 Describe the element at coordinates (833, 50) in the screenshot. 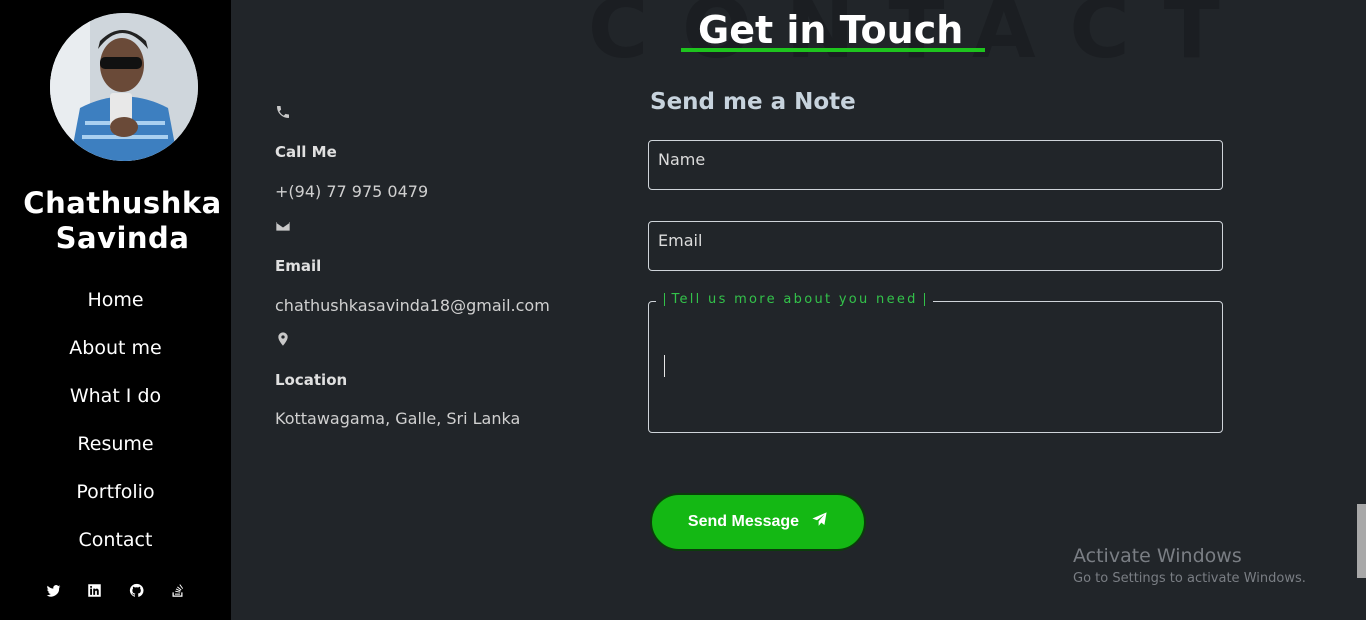

I see `title-underline` at that location.